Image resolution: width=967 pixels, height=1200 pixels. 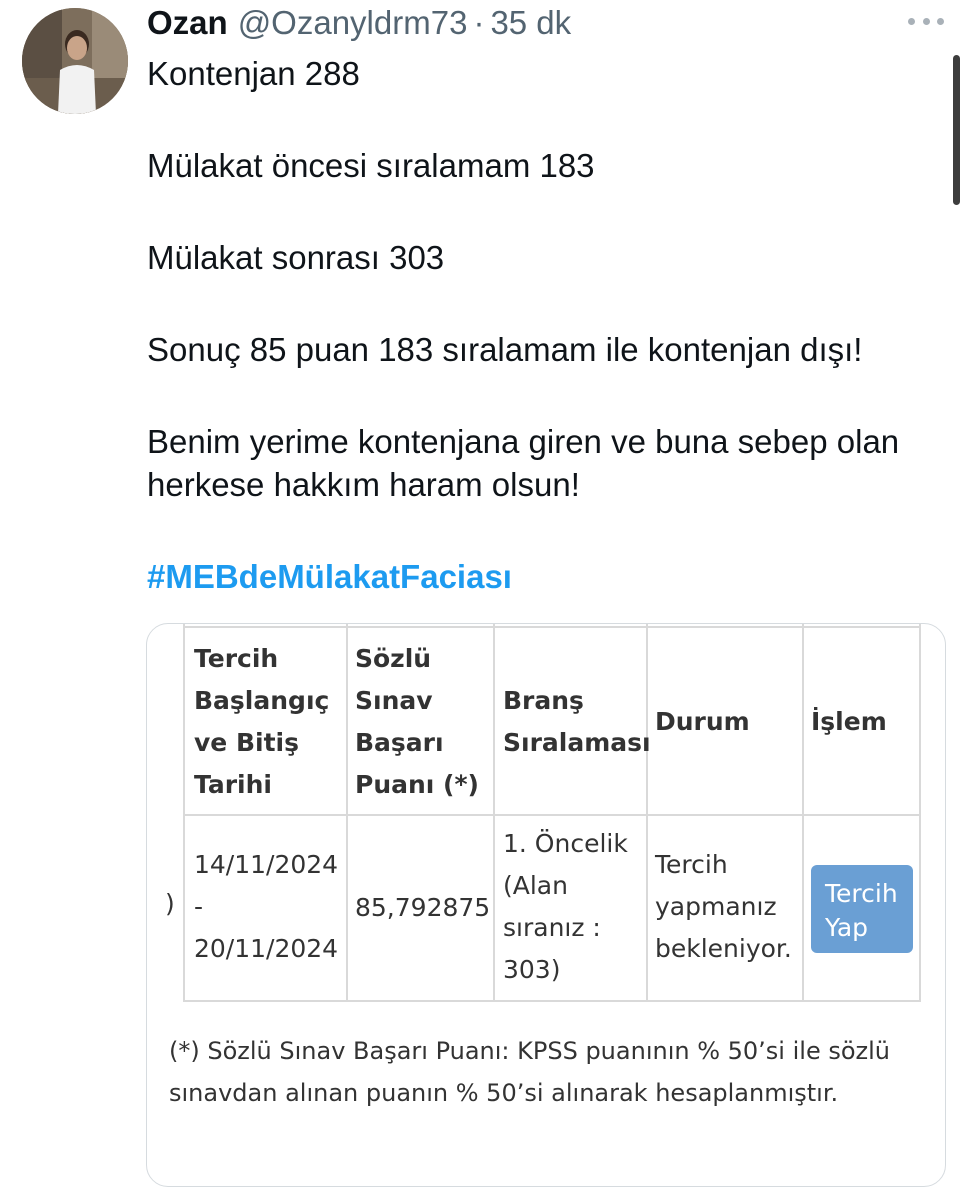 I want to click on cell-text: 1. Öncelik, so click(x=565, y=843).